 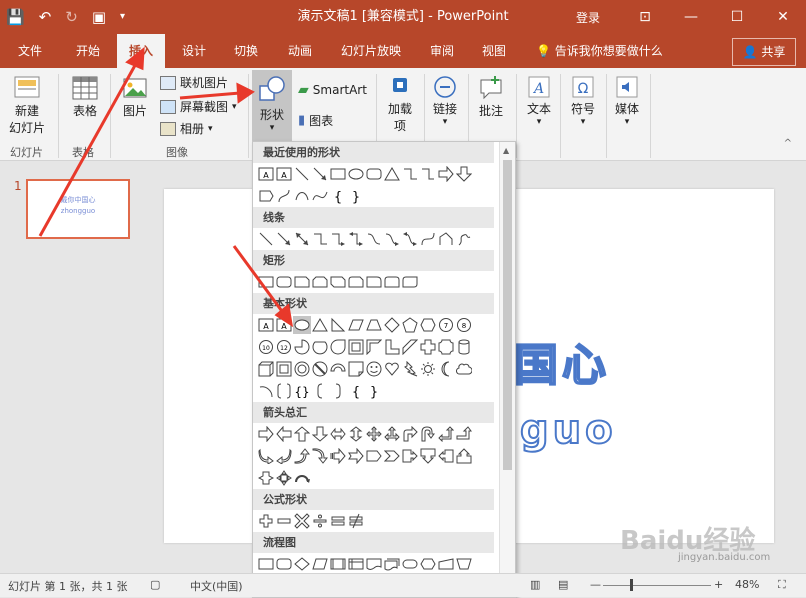 What do you see at coordinates (315, 120) in the screenshot?
I see `chart-button: ▮ 图表` at bounding box center [315, 120].